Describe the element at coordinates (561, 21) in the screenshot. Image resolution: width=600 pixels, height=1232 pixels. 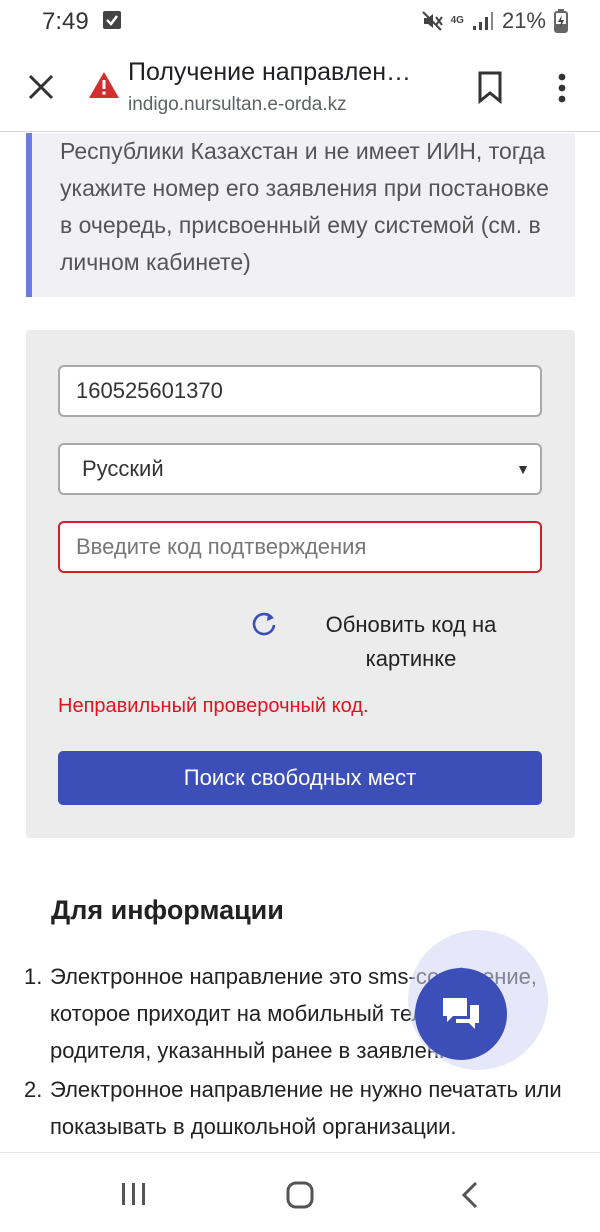
I see `battery-charging-icon` at that location.